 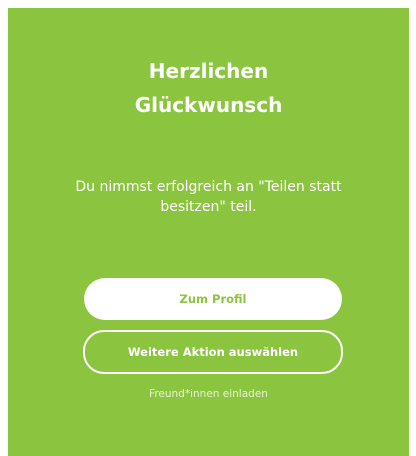 What do you see at coordinates (213, 299) in the screenshot?
I see `to-profile-button: Zum Profil` at bounding box center [213, 299].